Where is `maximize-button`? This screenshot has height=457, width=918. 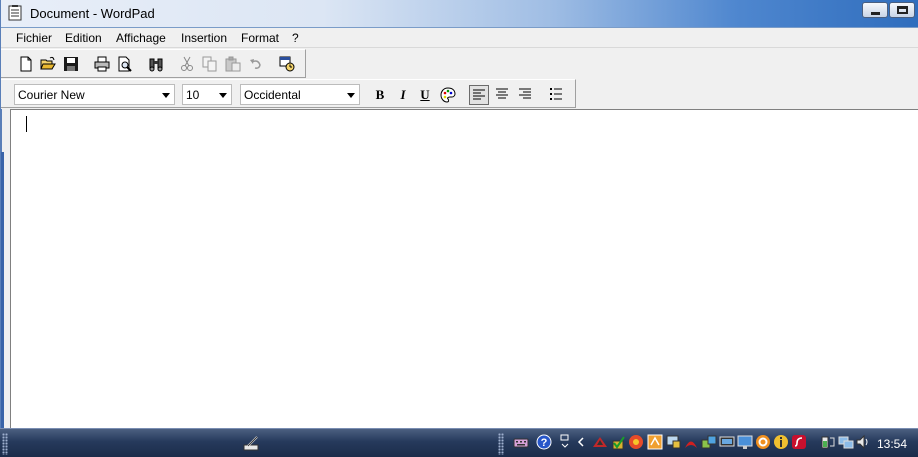 maximize-button is located at coordinates (902, 10).